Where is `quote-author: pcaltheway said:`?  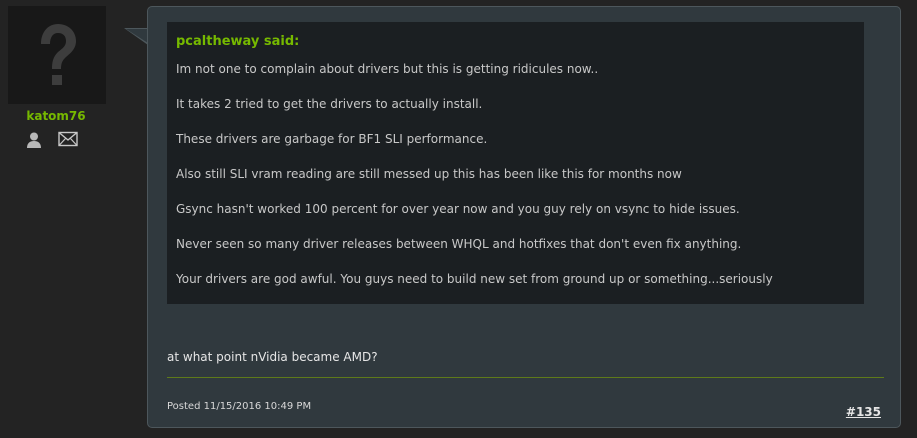 quote-author: pcaltheway said: is located at coordinates (515, 42).